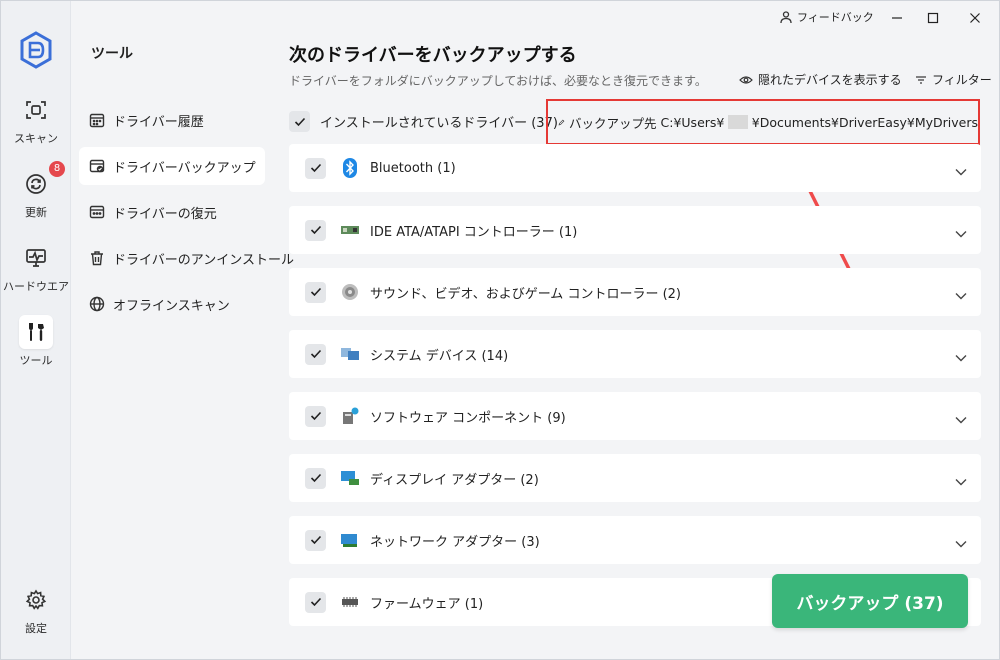 The width and height of the screenshot is (1000, 660). What do you see at coordinates (692, 122) in the screenshot?
I see `backup-path-prefix: C:¥Users¥` at bounding box center [692, 122].